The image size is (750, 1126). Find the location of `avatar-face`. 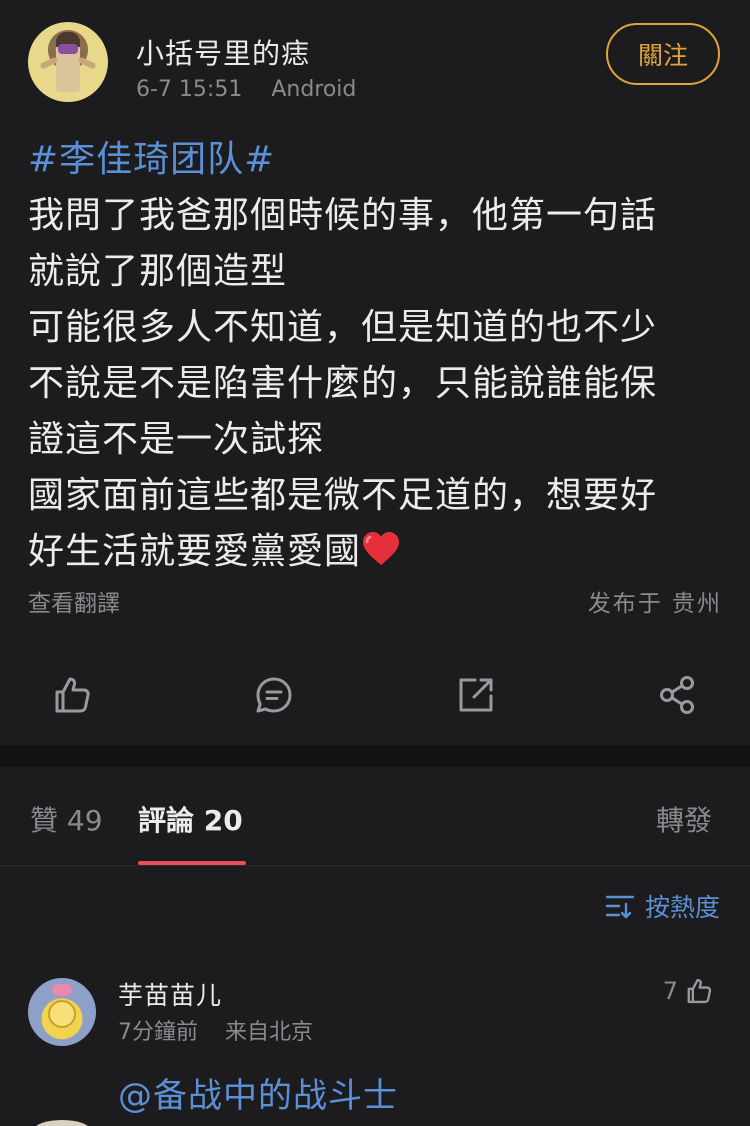

avatar-face is located at coordinates (62, 1014).